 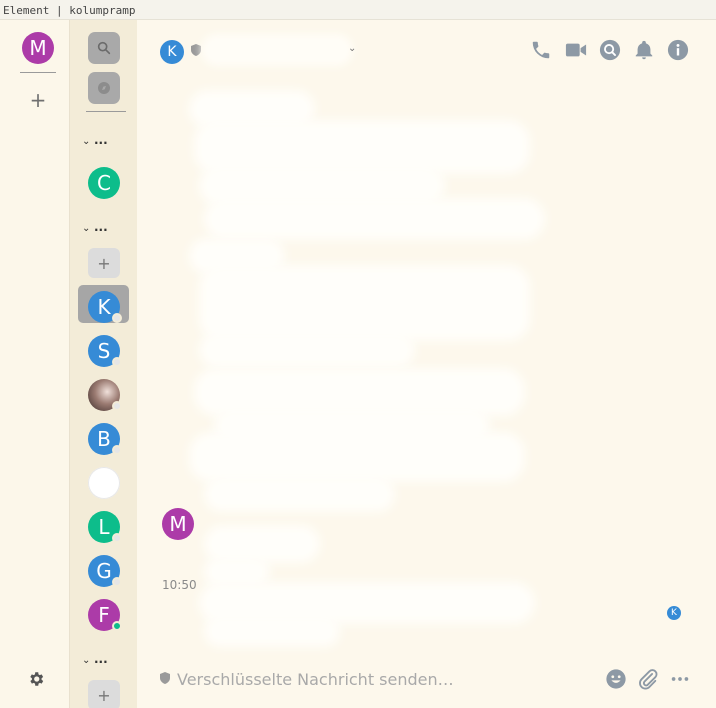 What do you see at coordinates (38, 100) in the screenshot?
I see `create-space-button: +` at bounding box center [38, 100].